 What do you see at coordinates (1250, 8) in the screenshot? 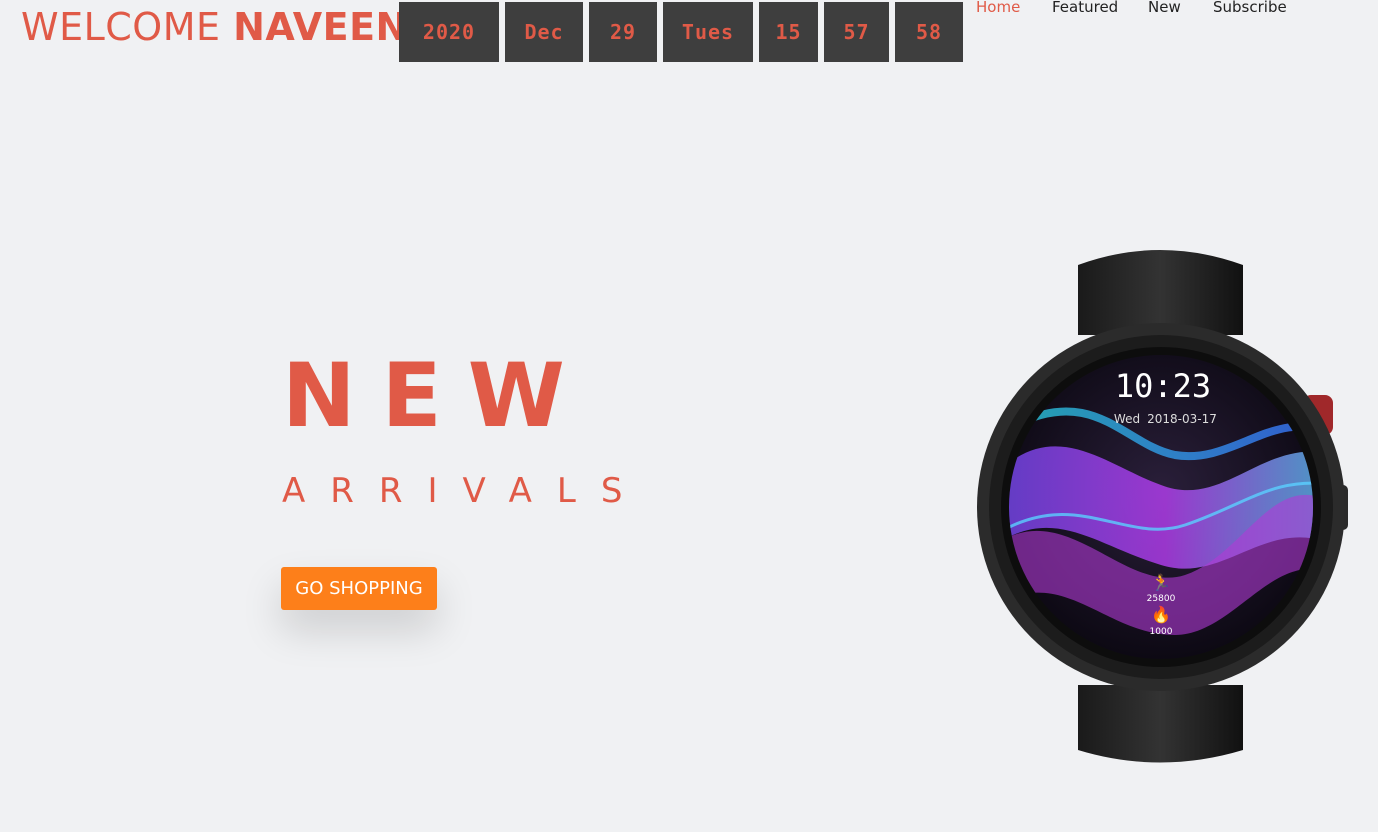
I see `nav-subscribe: Subscribe` at bounding box center [1250, 8].